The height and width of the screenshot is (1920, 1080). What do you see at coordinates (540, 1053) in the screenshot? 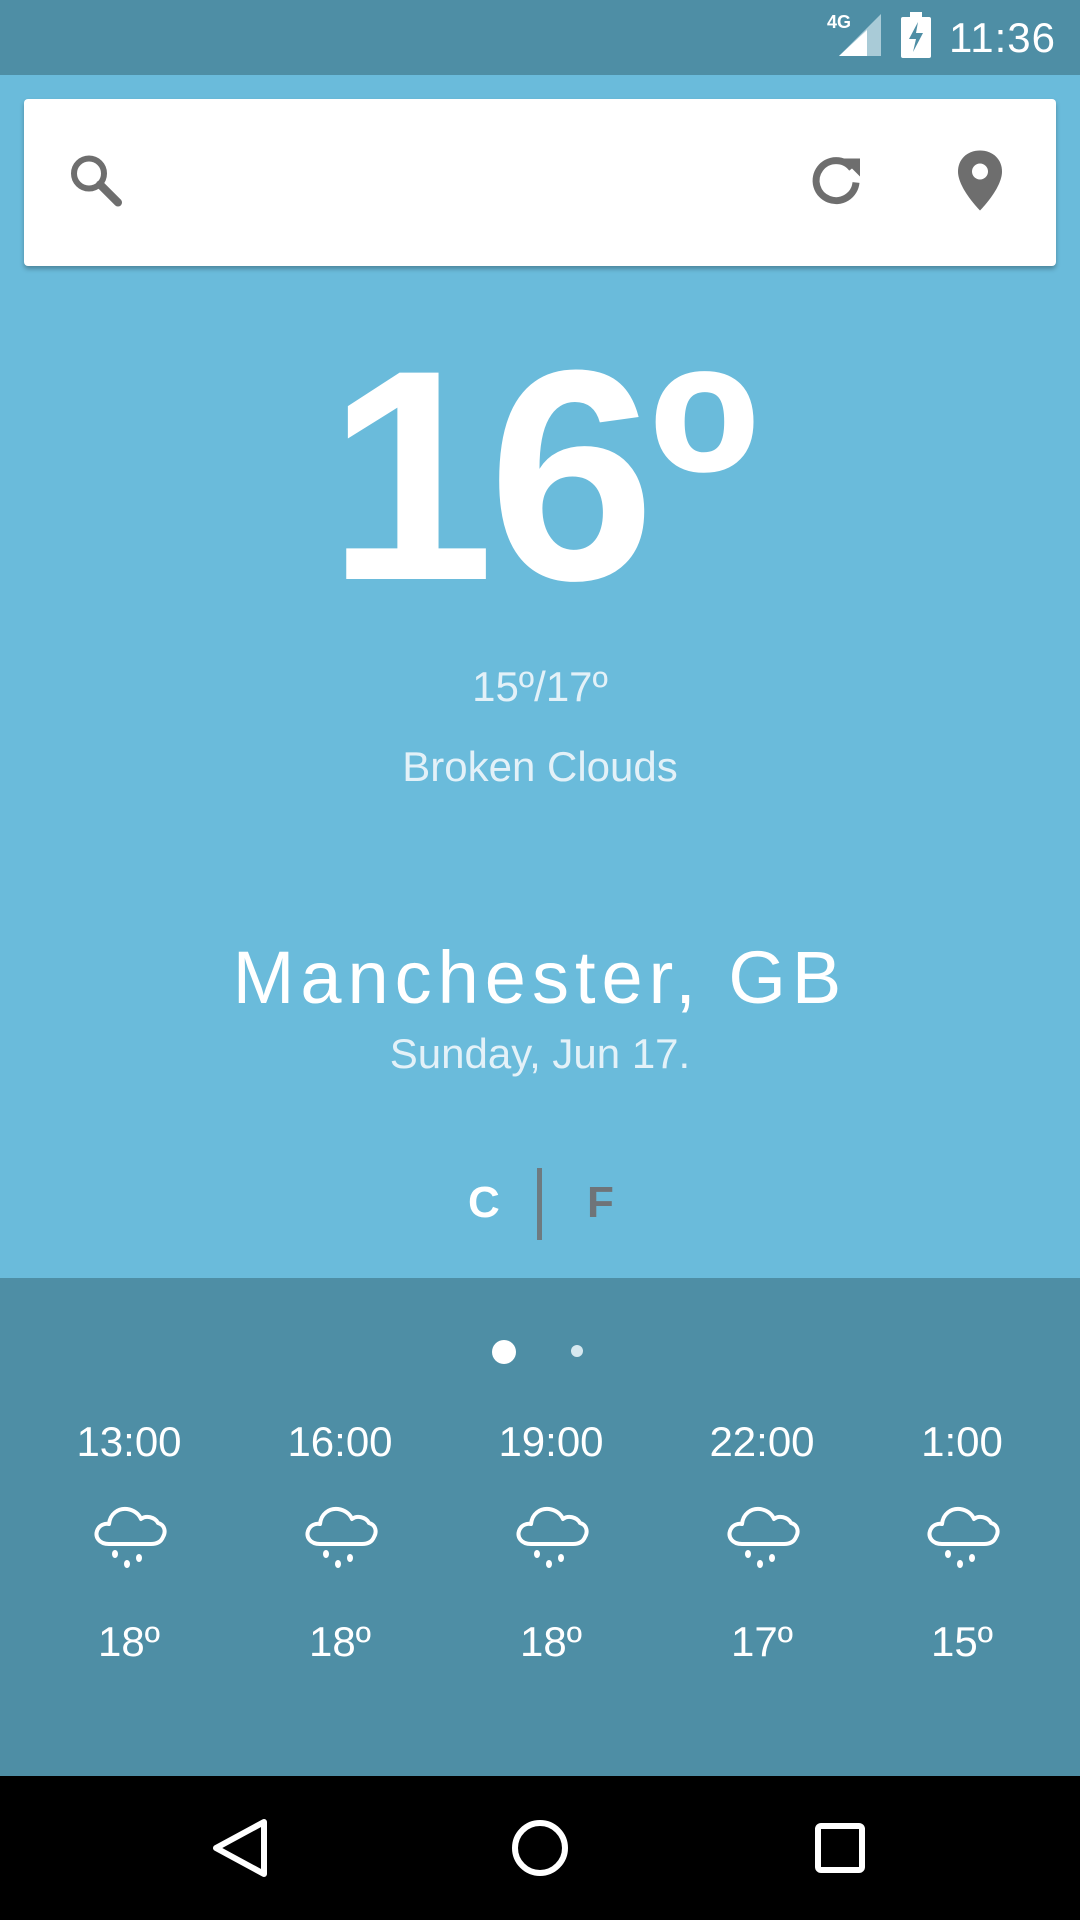
I see `date-label: Sunday, Jun 17.` at bounding box center [540, 1053].